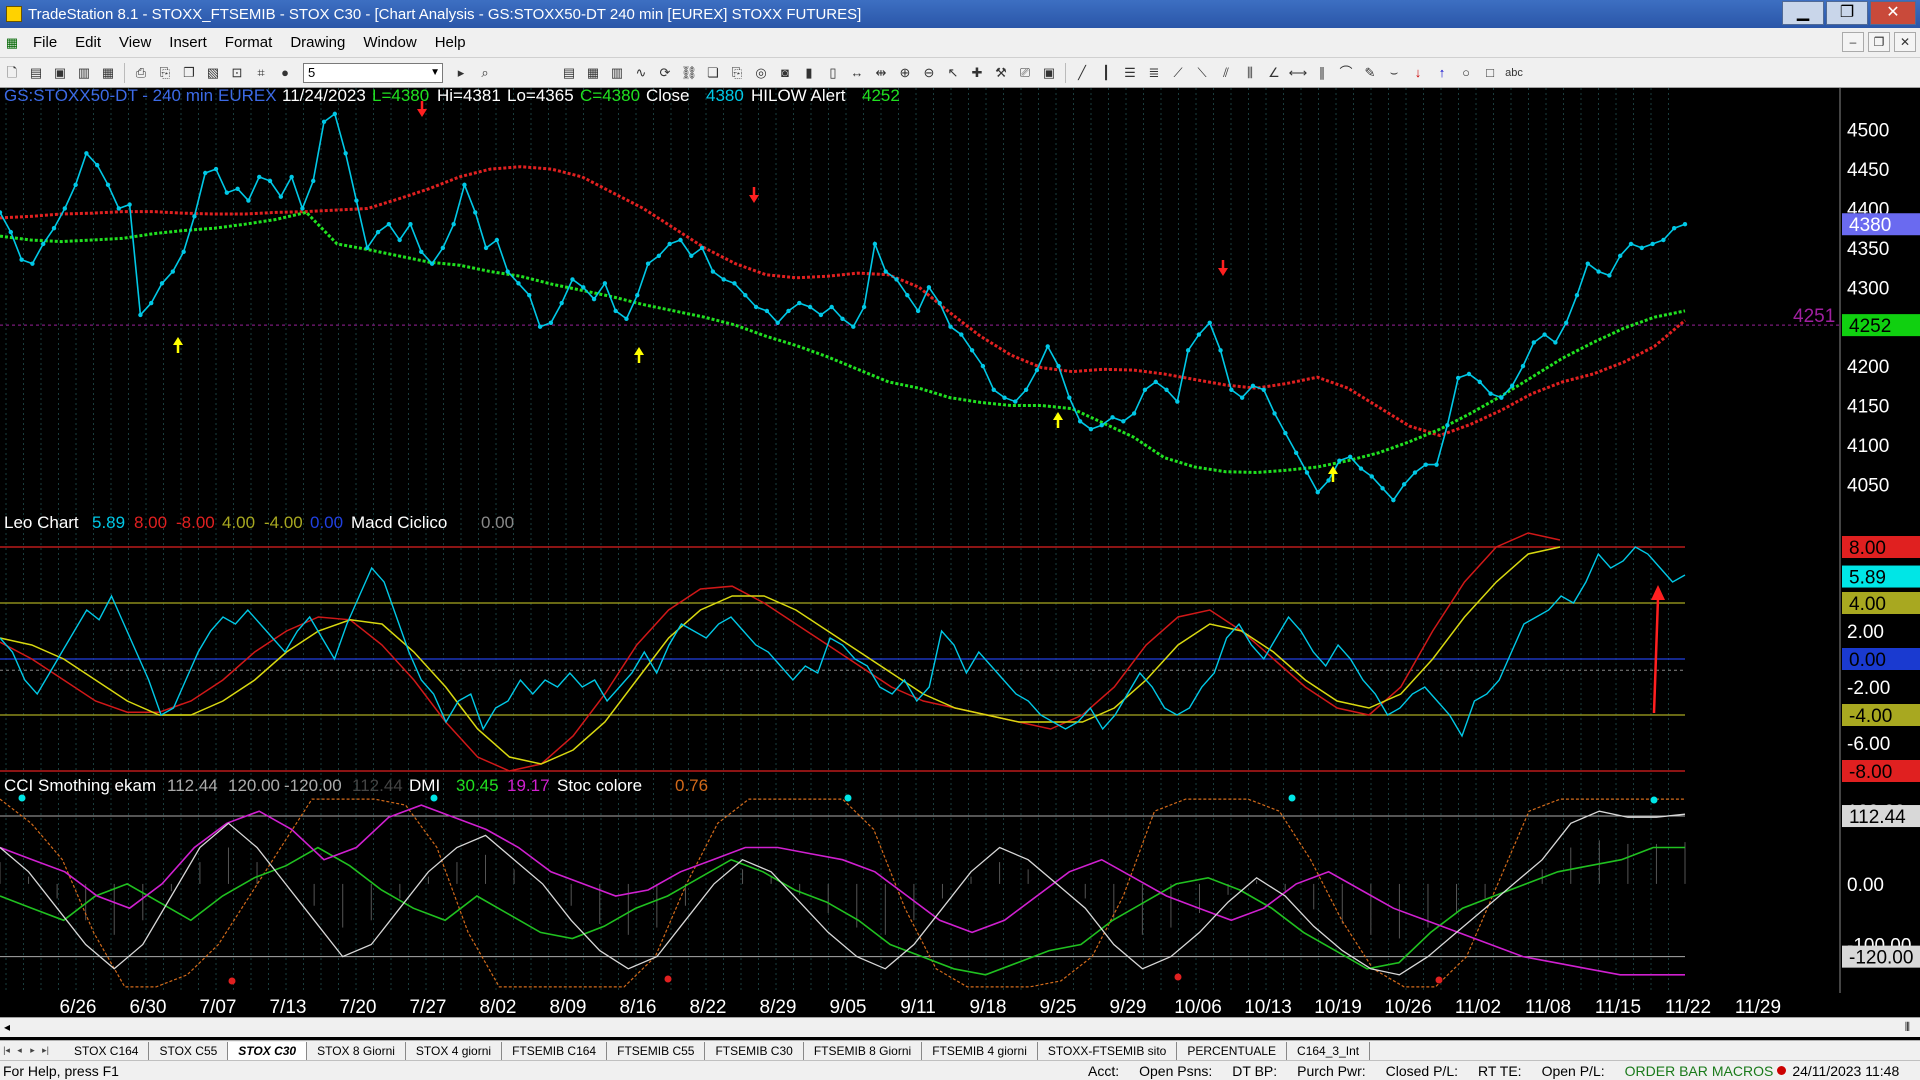 This screenshot has width=1920, height=1080. I want to click on menu-drawing: Drawing, so click(317, 42).